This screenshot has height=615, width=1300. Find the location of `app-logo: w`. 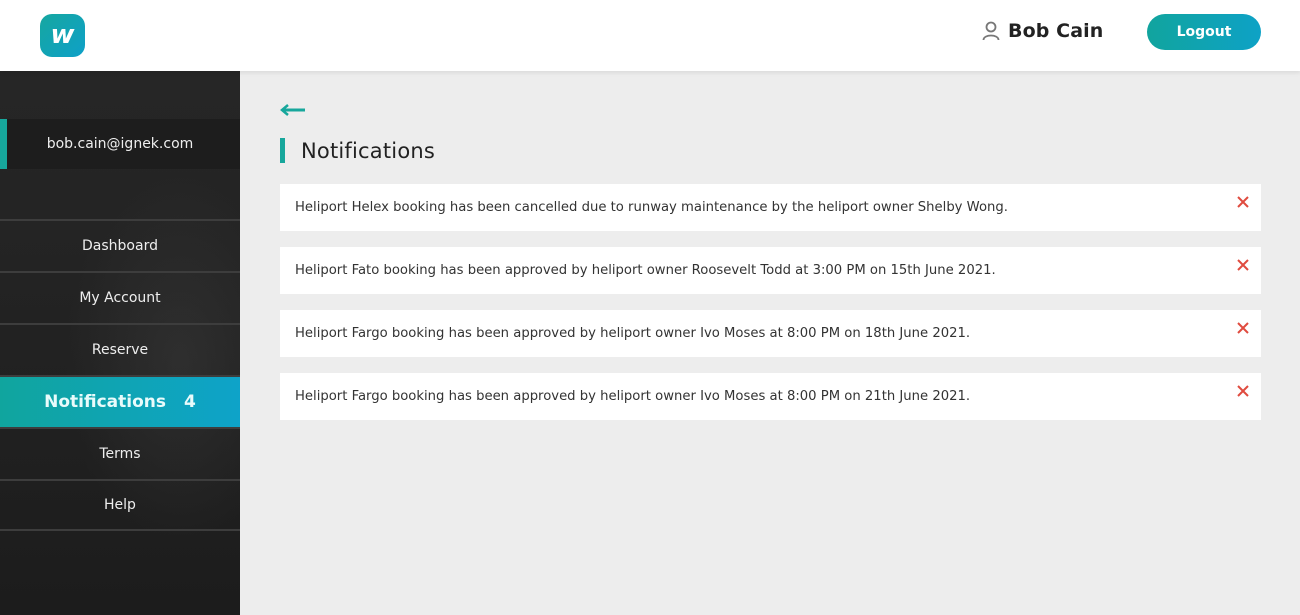

app-logo: w is located at coordinates (62, 35).